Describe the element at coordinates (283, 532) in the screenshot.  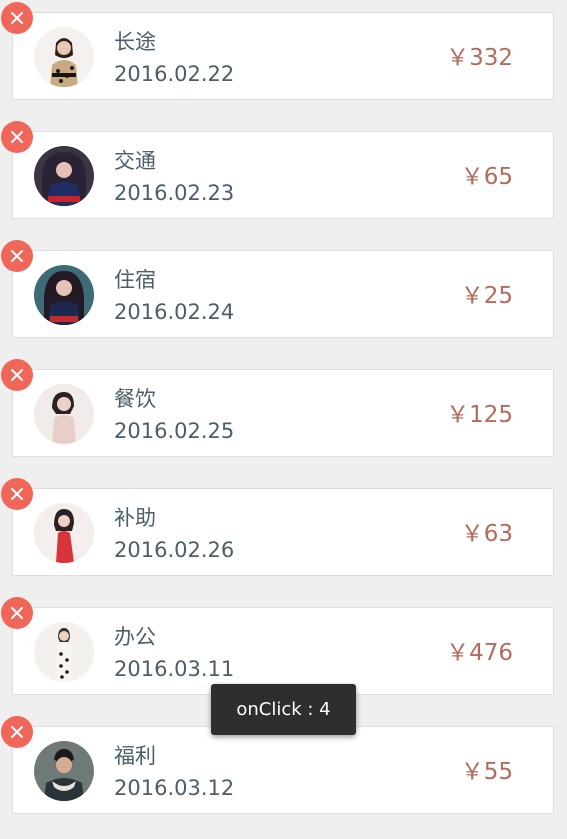
I see `expense-card: 补助 2016.02.26 ￥63` at that location.